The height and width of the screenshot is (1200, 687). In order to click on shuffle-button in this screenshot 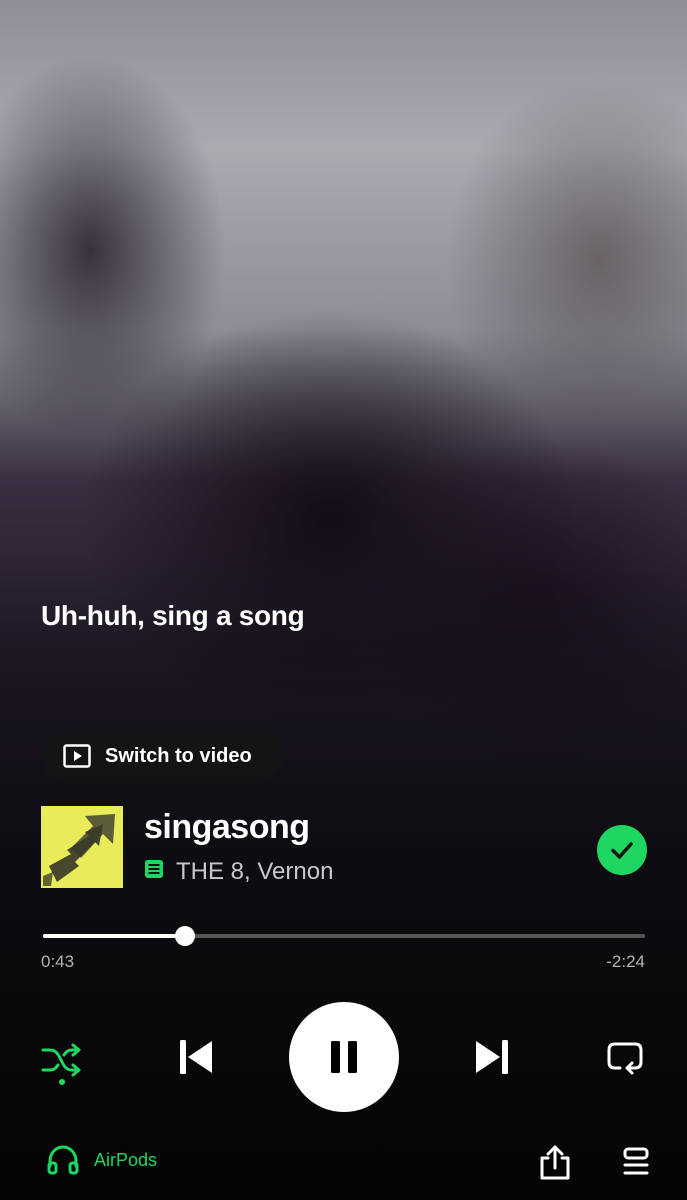, I will do `click(62, 1060)`.